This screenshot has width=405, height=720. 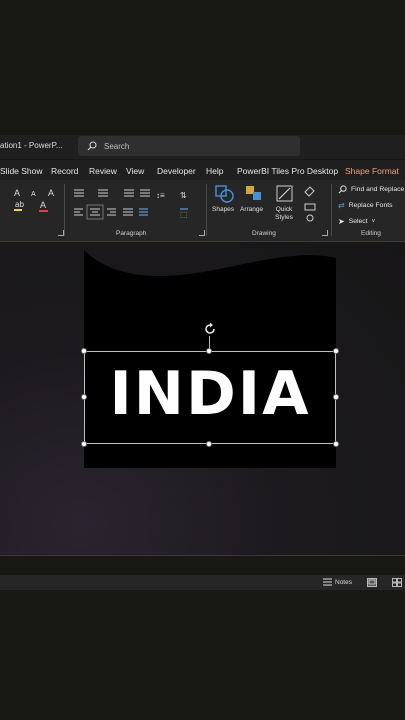 What do you see at coordinates (61, 233) in the screenshot?
I see `font-dialog-launcher` at bounding box center [61, 233].